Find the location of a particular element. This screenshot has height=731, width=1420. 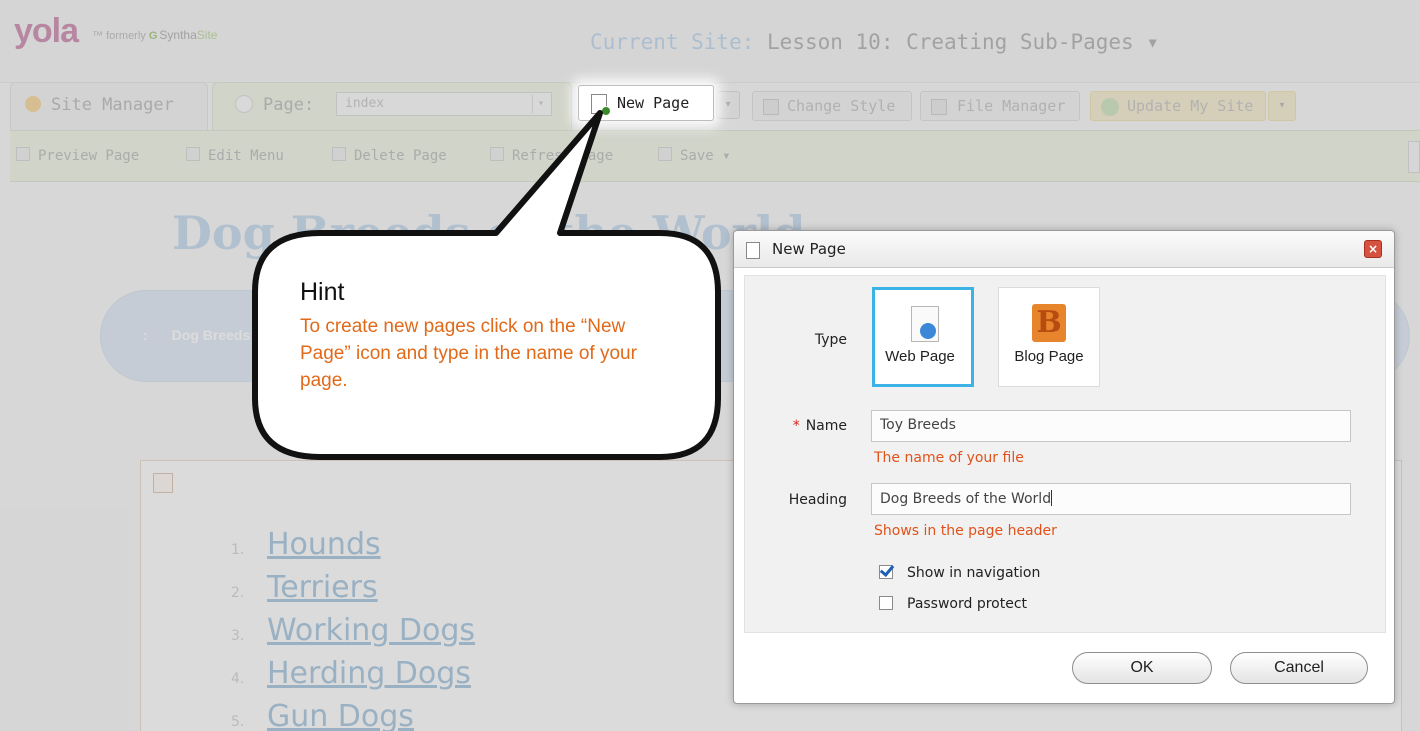

nav-item-dog-breeds: : Dog Breeds is located at coordinates (196, 335).